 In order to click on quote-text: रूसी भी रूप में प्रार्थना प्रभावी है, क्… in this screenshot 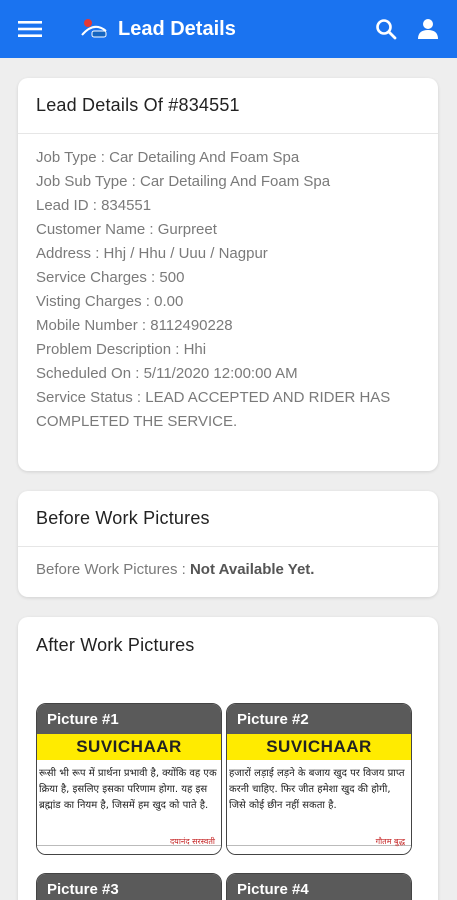, I will do `click(128, 789)`.